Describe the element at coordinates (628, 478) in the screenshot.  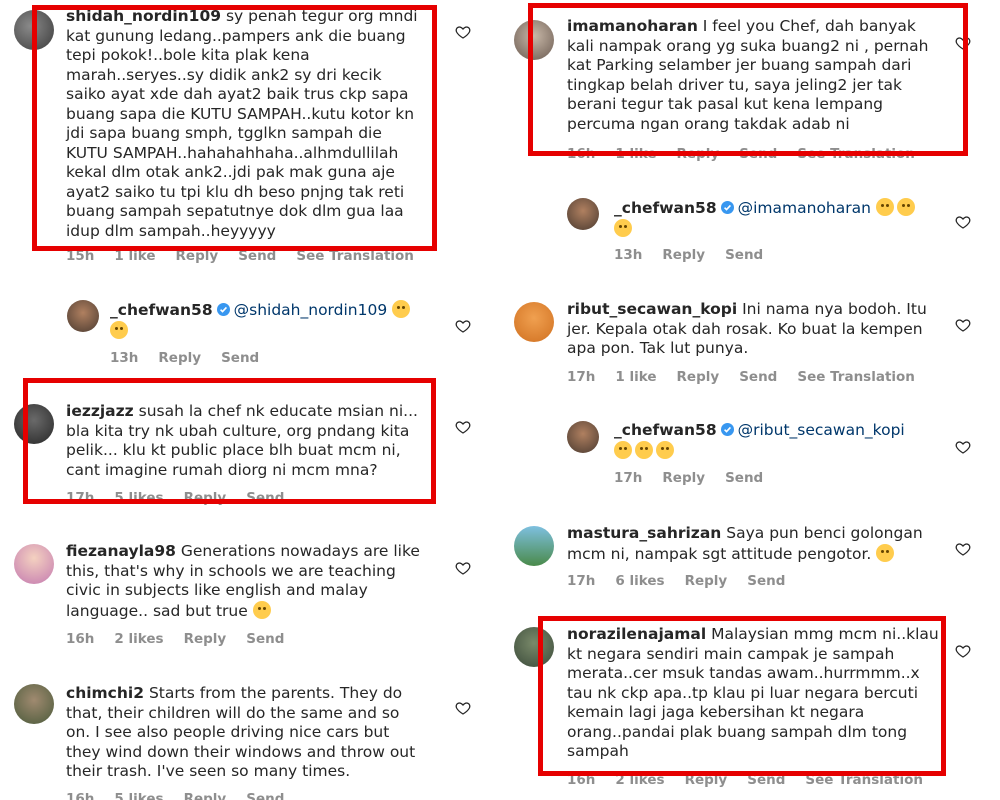
I see `reply-time: 17h` at that location.